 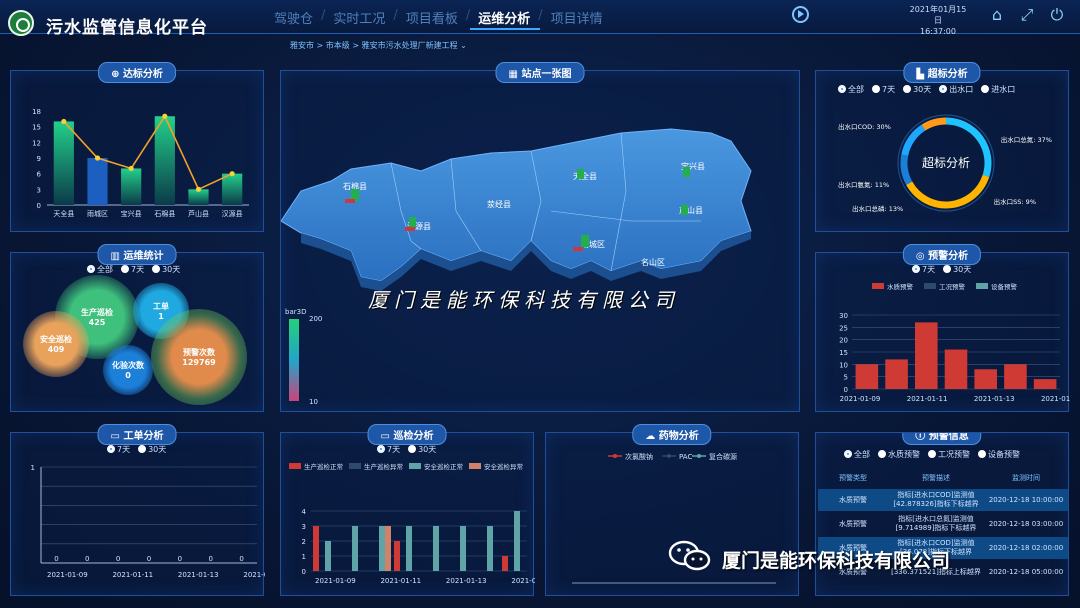 What do you see at coordinates (254, 575) in the screenshot?
I see `x-tick-label: 2021-01-15` at bounding box center [254, 575].